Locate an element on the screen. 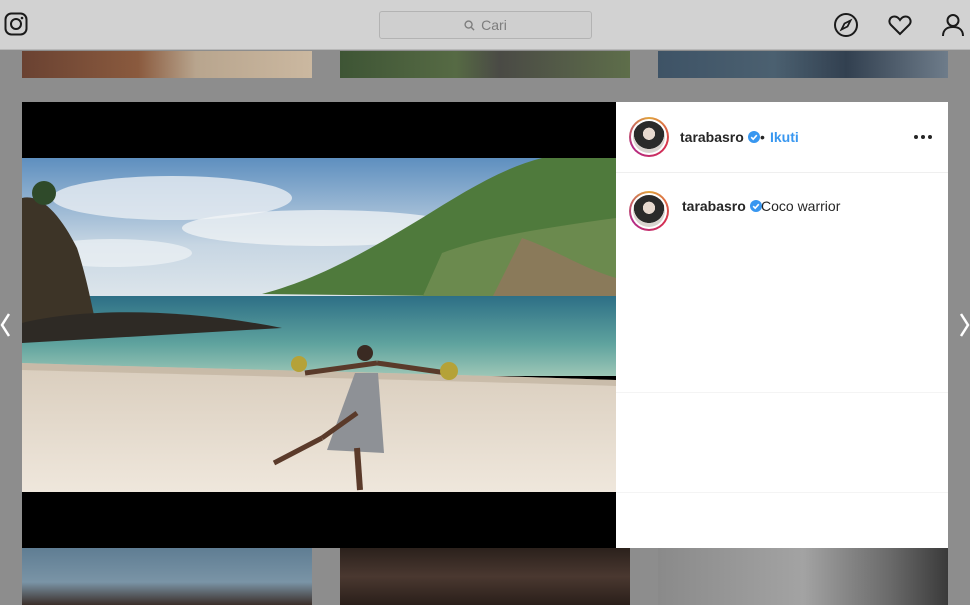  top-navbar: Cari is located at coordinates (485, 25).